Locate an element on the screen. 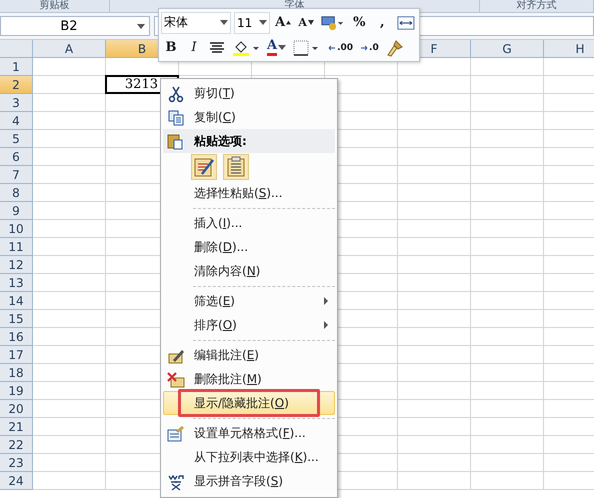  row-header: 6 is located at coordinates (16, 157).